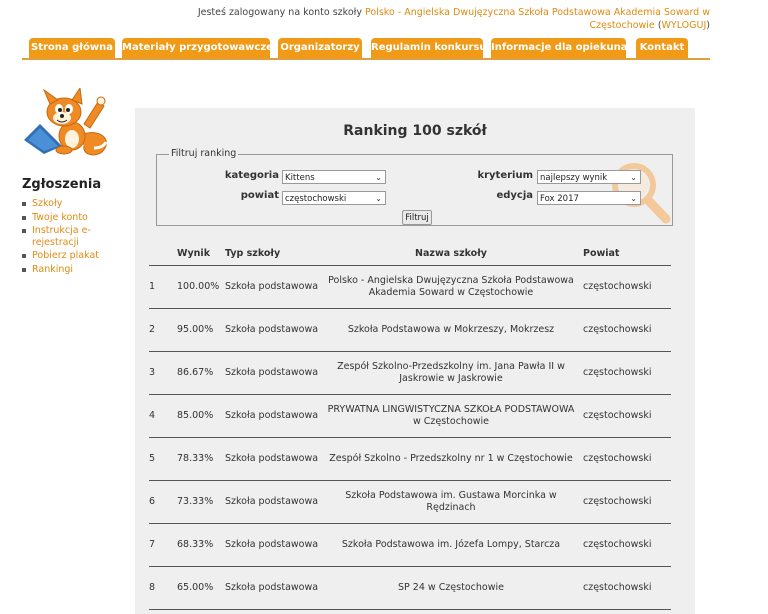 The image size is (768, 614). What do you see at coordinates (163, 287) in the screenshot?
I see `cell-num: 1` at bounding box center [163, 287].